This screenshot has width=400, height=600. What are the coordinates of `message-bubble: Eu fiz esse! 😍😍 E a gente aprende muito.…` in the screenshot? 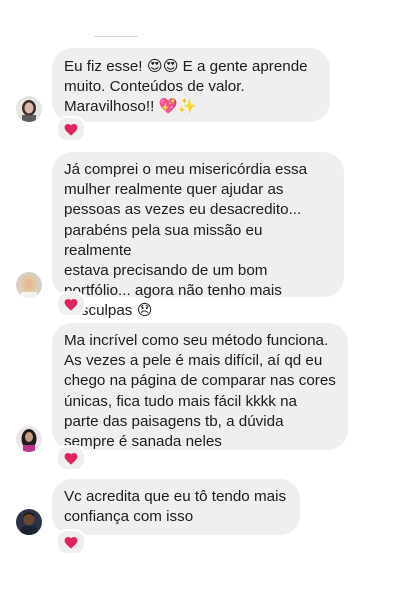 It's located at (191, 85).